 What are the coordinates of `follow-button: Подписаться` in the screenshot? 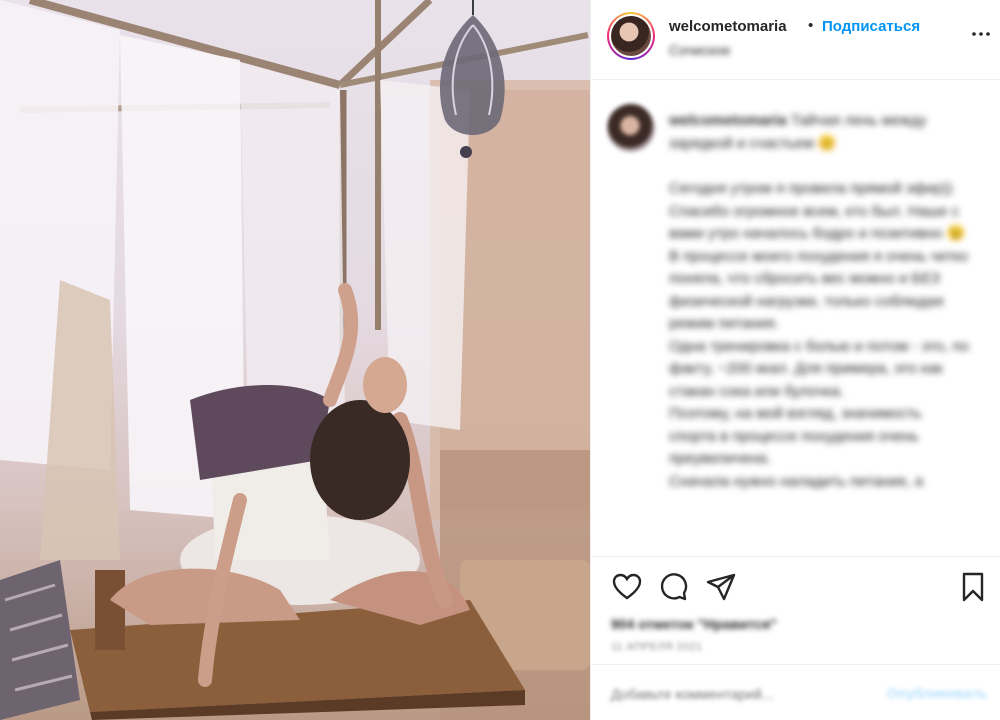 It's located at (871, 26).